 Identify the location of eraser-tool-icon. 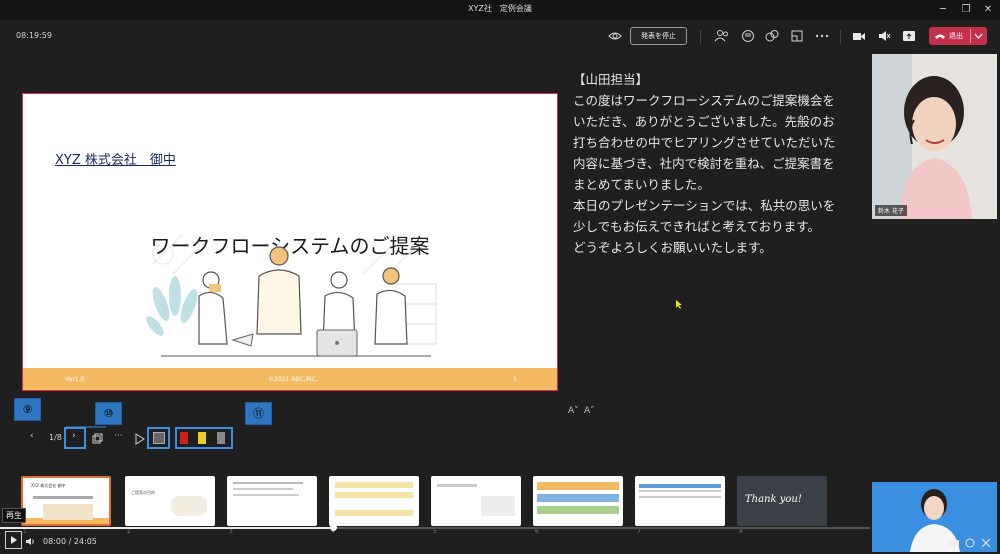
(159, 438).